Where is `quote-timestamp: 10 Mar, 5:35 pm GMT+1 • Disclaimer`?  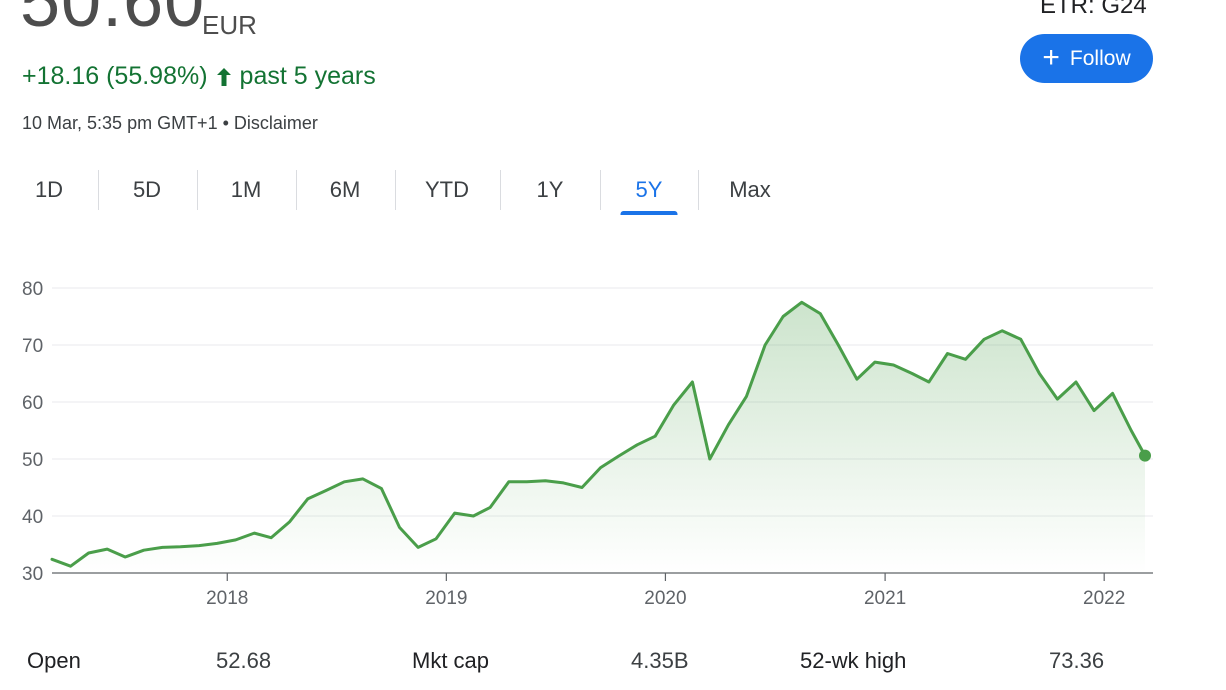
quote-timestamp: 10 Mar, 5:35 pm GMT+1 • Disclaimer is located at coordinates (170, 123).